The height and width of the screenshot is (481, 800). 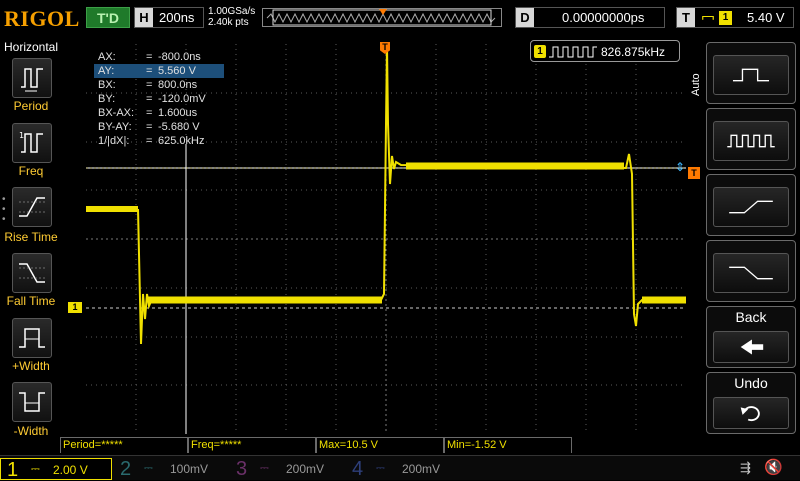 I want to click on horizontal-key: H, so click(x=144, y=17).